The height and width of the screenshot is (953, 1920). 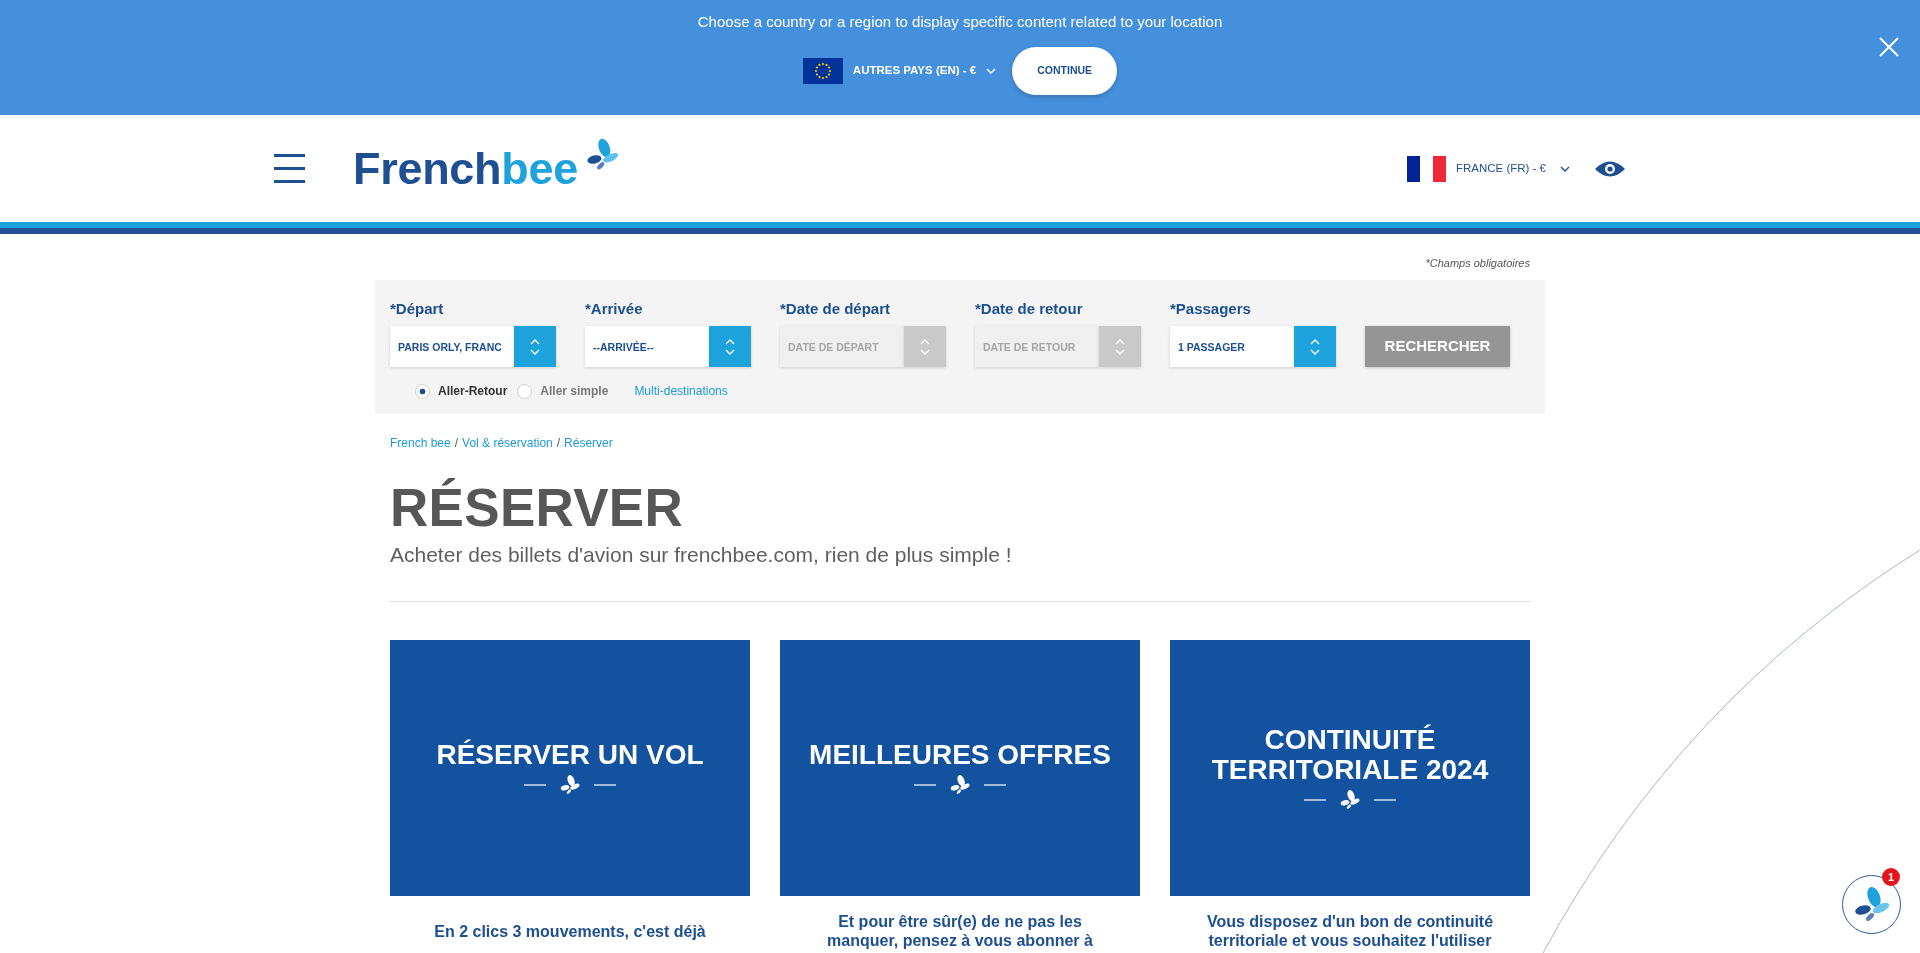 I want to click on promo-tile: CONTINUITÉ TERRITORIALE 2024, so click(x=1350, y=768).